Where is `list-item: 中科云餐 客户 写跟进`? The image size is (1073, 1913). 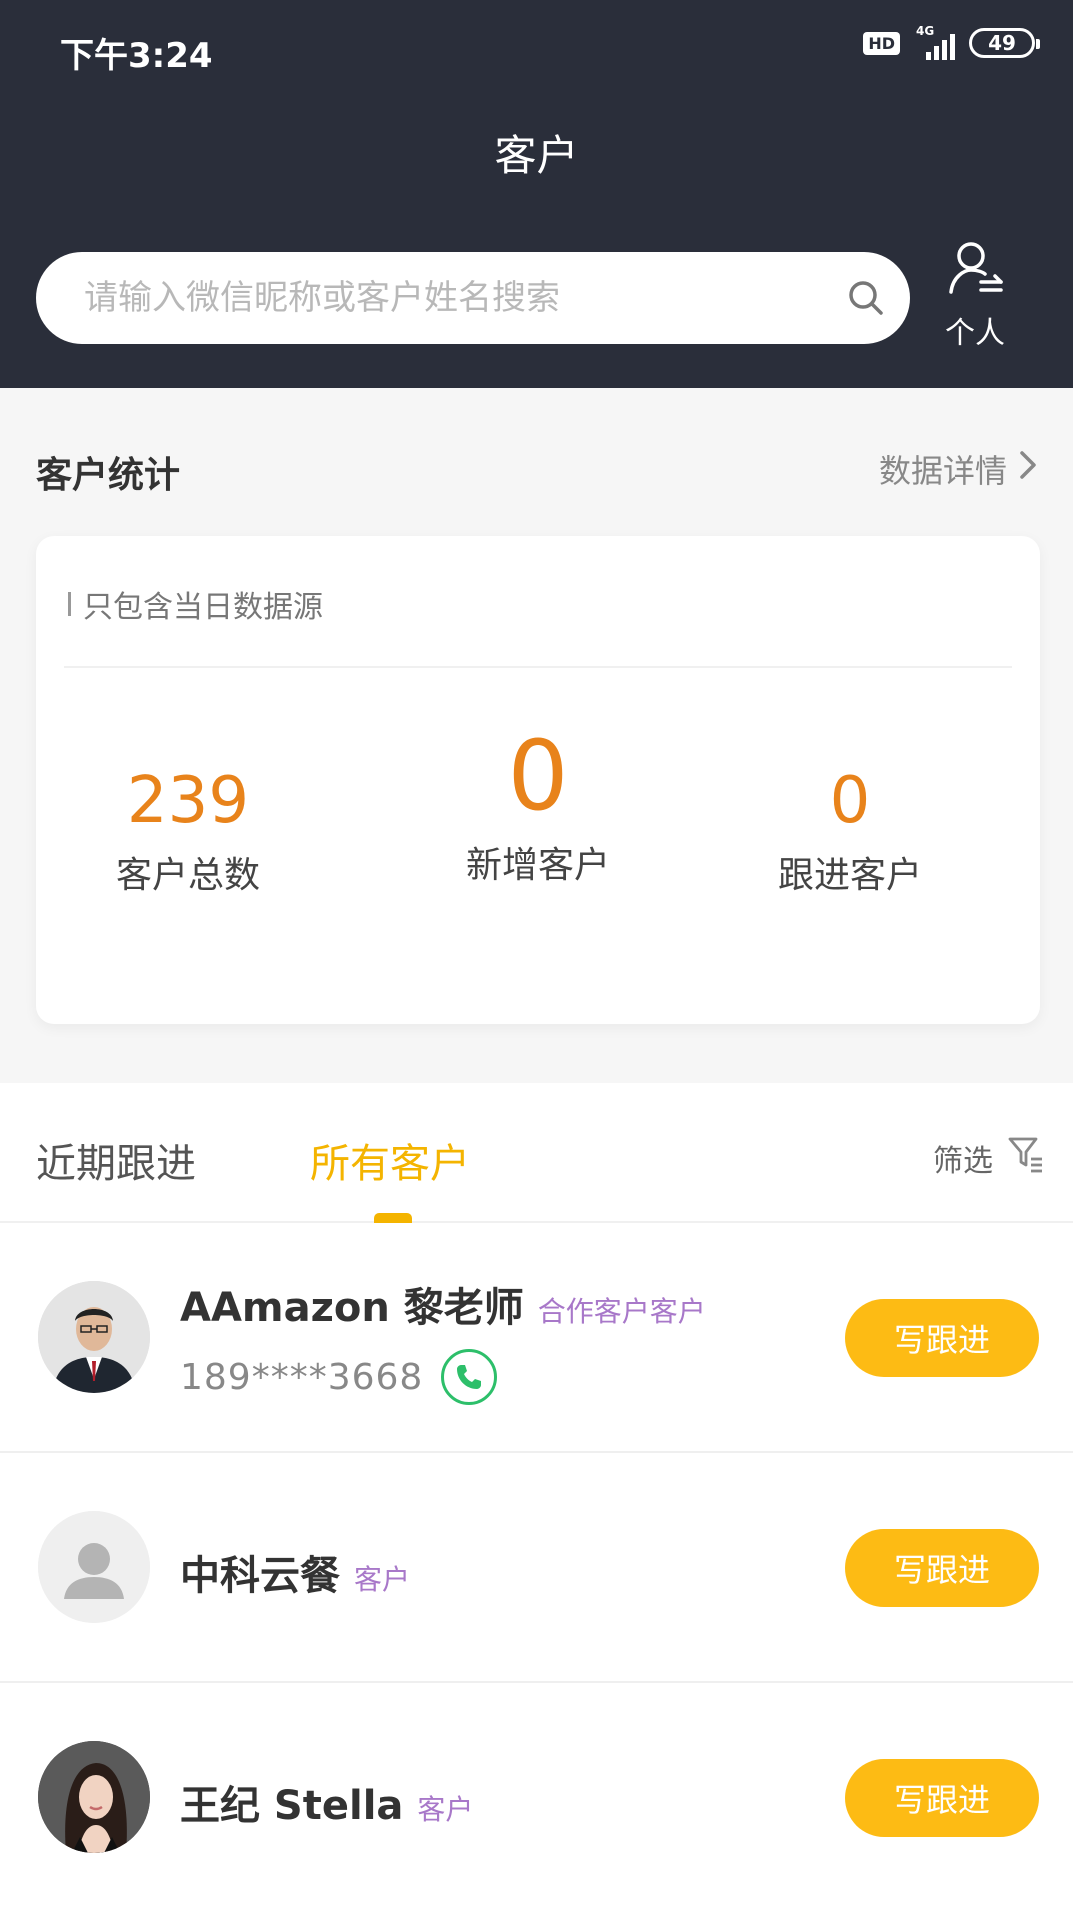
list-item: 中科云餐 客户 写跟进 is located at coordinates (536, 1568).